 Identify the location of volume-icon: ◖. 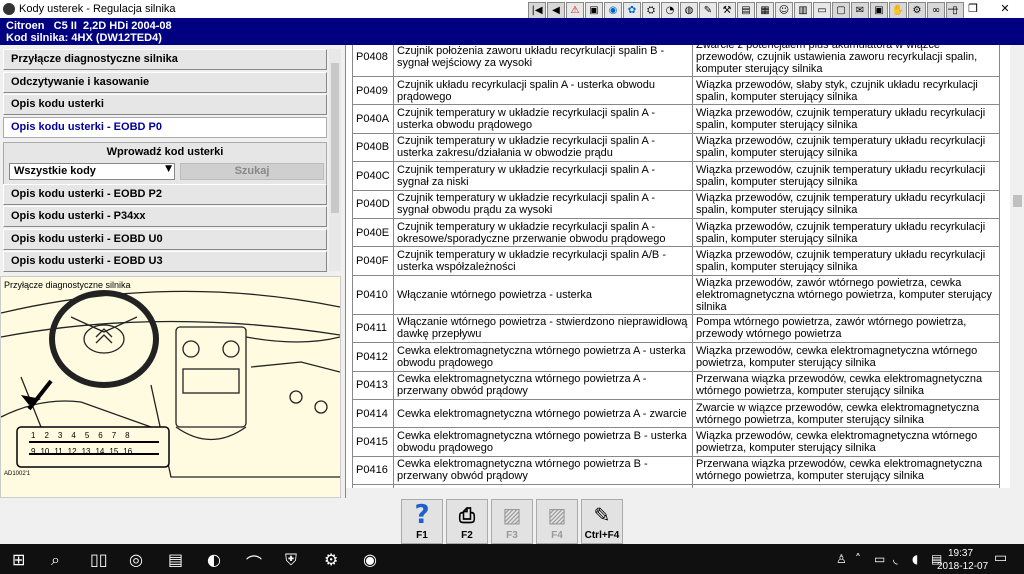
(915, 559).